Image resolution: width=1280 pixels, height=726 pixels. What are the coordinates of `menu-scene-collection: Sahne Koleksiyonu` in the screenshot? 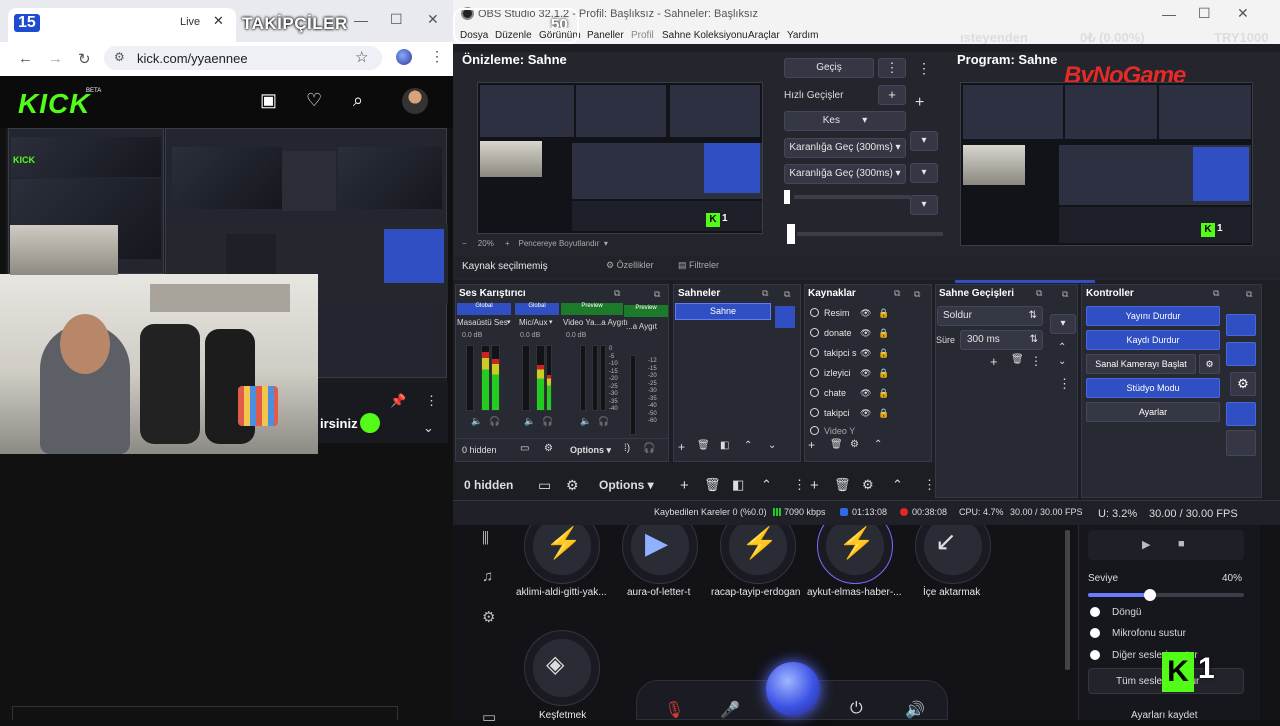 It's located at (705, 35).